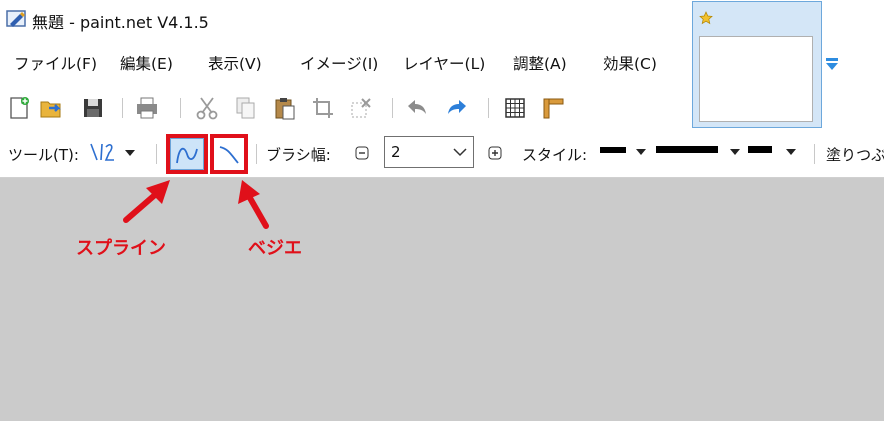  I want to click on bezier-highlight-box, so click(229, 154).